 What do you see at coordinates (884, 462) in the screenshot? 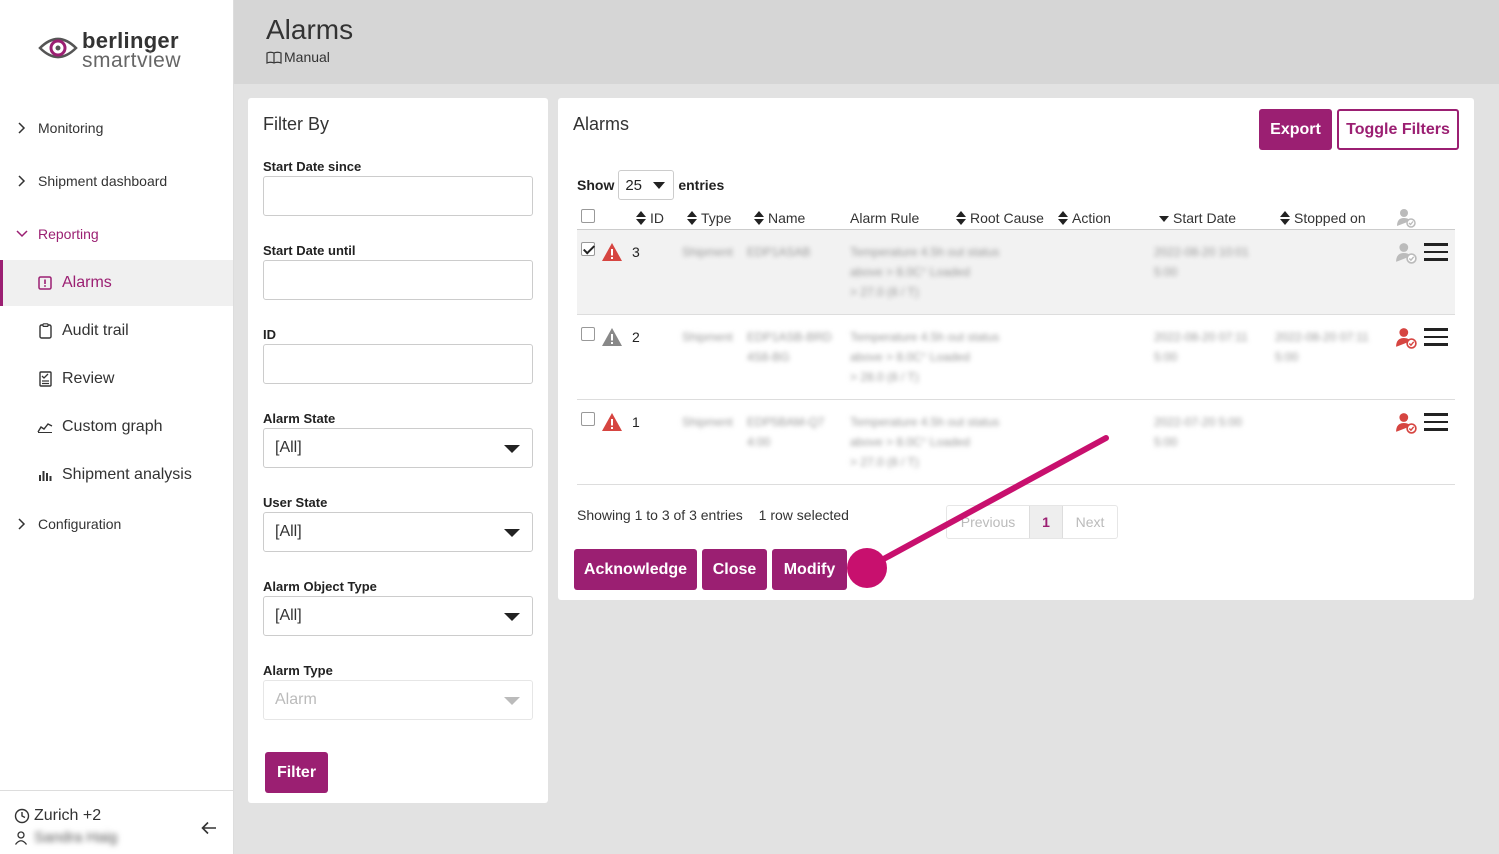
I see `alarm-rule-line: > 27.0 (8 / T)` at bounding box center [884, 462].